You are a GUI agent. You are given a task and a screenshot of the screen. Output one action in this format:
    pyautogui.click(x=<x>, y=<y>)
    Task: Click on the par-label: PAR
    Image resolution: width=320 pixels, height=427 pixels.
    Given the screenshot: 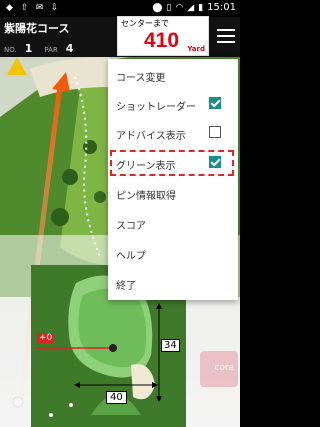 What is the action you would take?
    pyautogui.click(x=51, y=50)
    